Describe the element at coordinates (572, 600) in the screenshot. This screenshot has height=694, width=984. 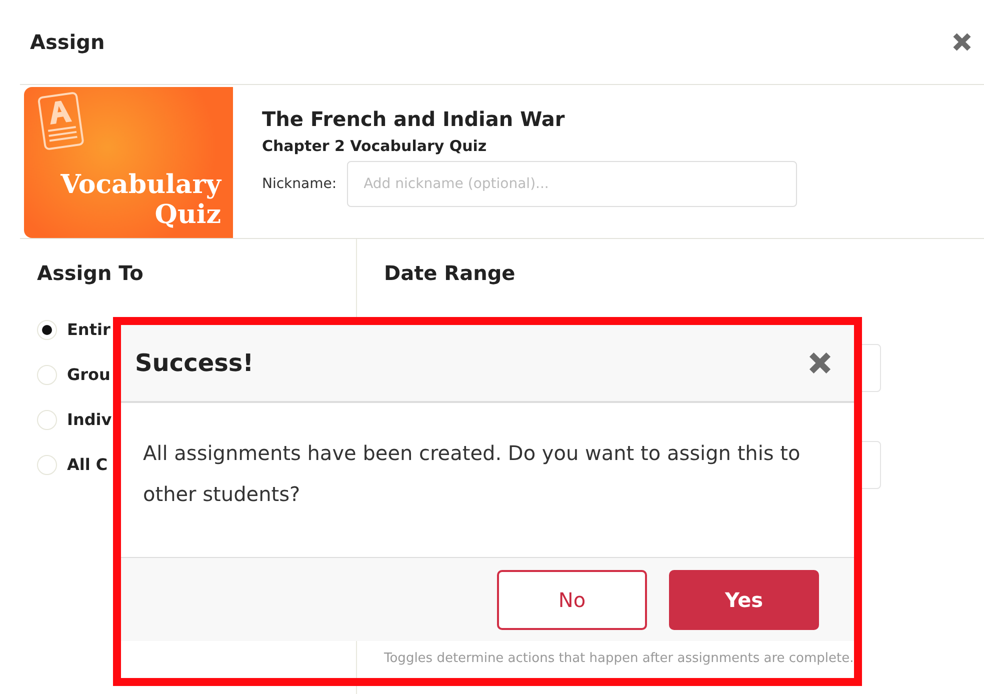
I see `no-button: No` at that location.